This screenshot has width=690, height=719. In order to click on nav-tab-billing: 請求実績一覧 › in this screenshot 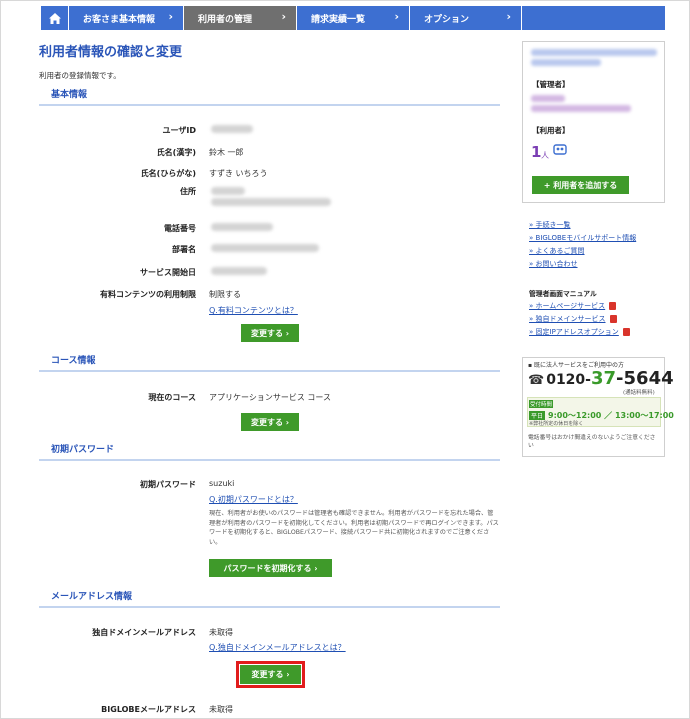, I will do `click(353, 18)`.